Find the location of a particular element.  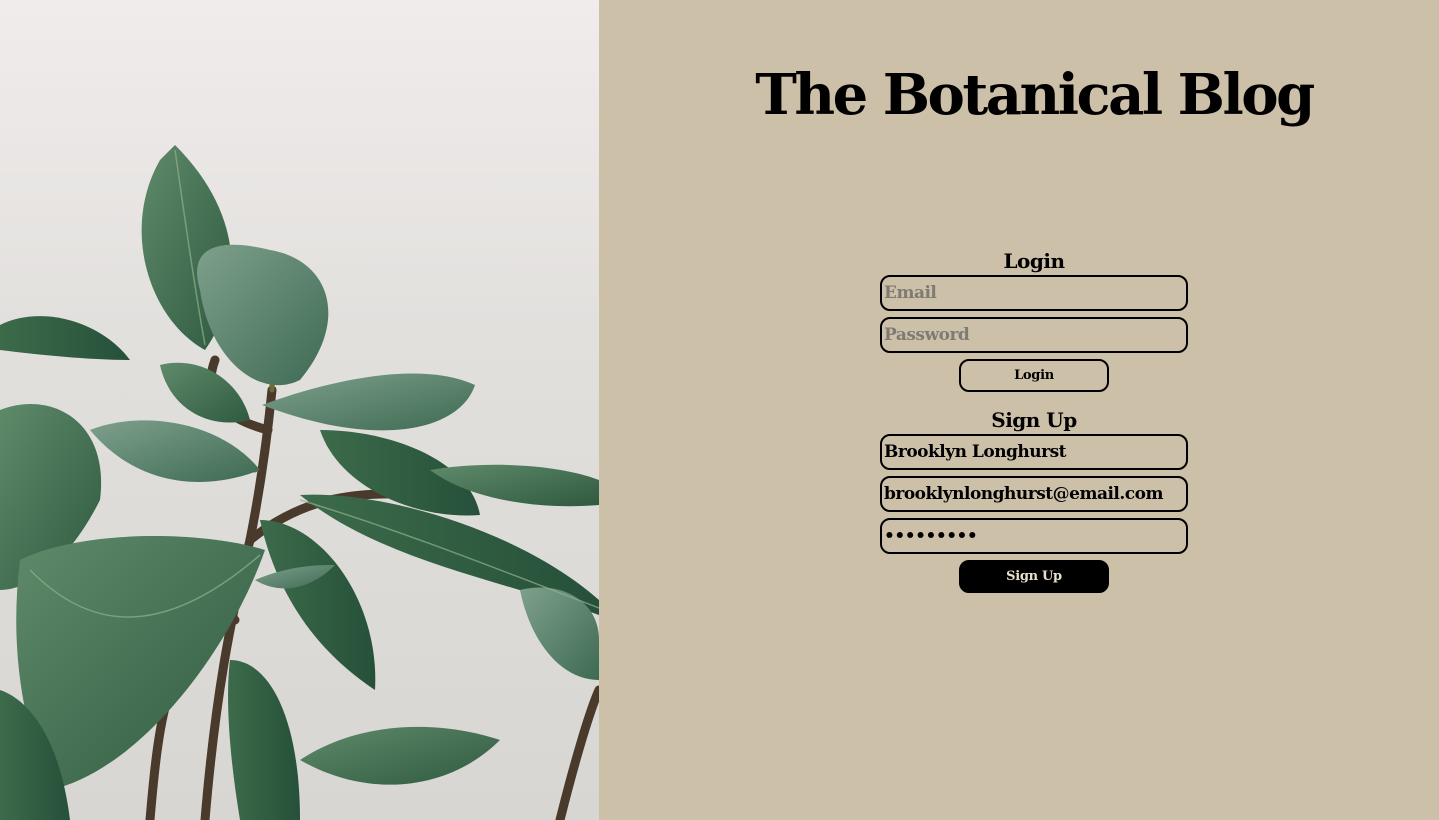

login-form: Login Login is located at coordinates (1034, 319).